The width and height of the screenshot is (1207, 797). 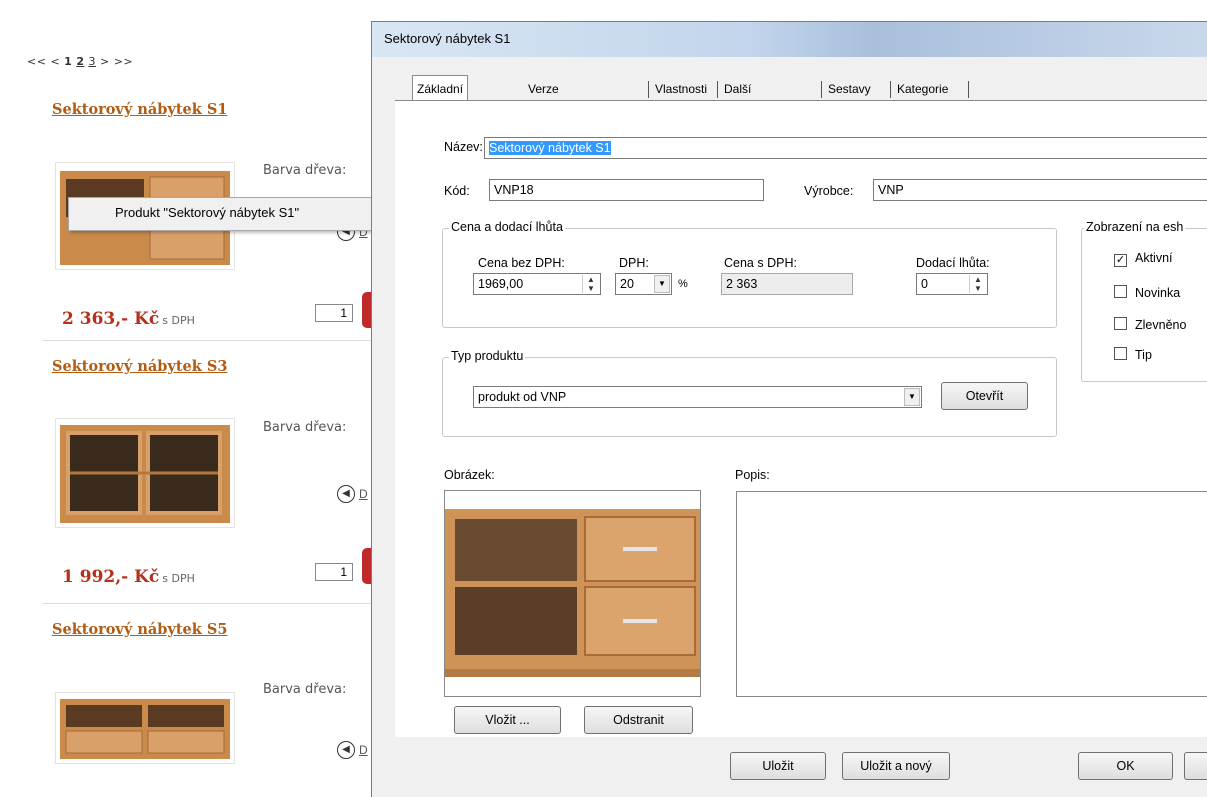 What do you see at coordinates (681, 89) in the screenshot?
I see `tab-properties: Vlastnosti` at bounding box center [681, 89].